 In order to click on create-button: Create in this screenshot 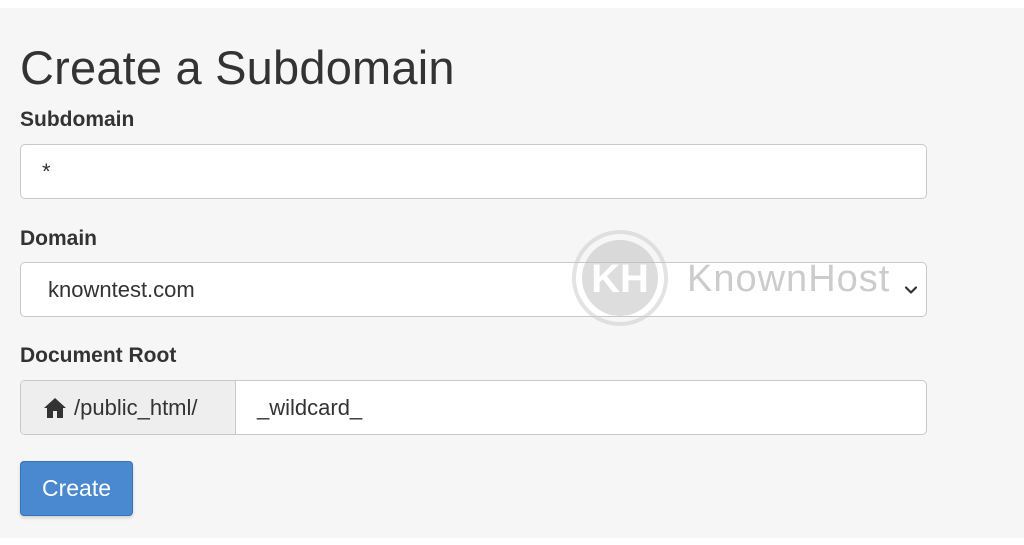, I will do `click(76, 488)`.